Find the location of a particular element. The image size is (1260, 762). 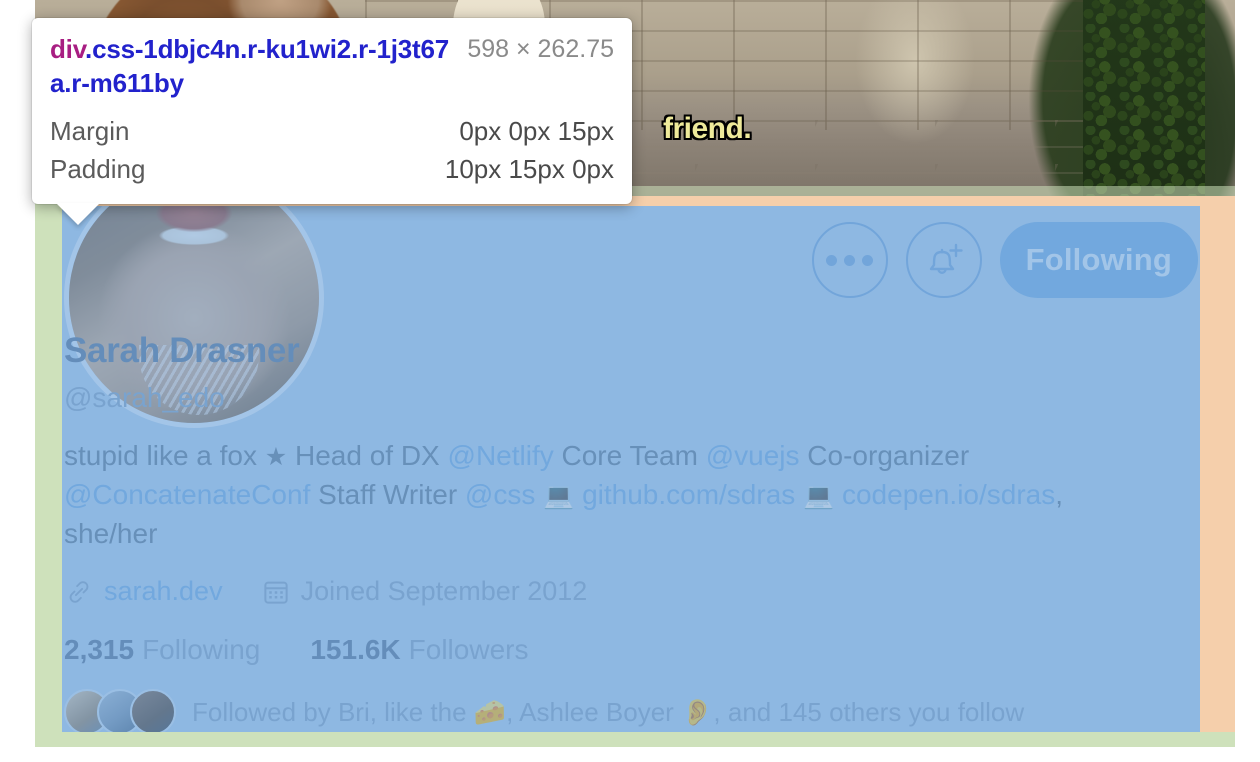

bio-mention: @css is located at coordinates (500, 494).